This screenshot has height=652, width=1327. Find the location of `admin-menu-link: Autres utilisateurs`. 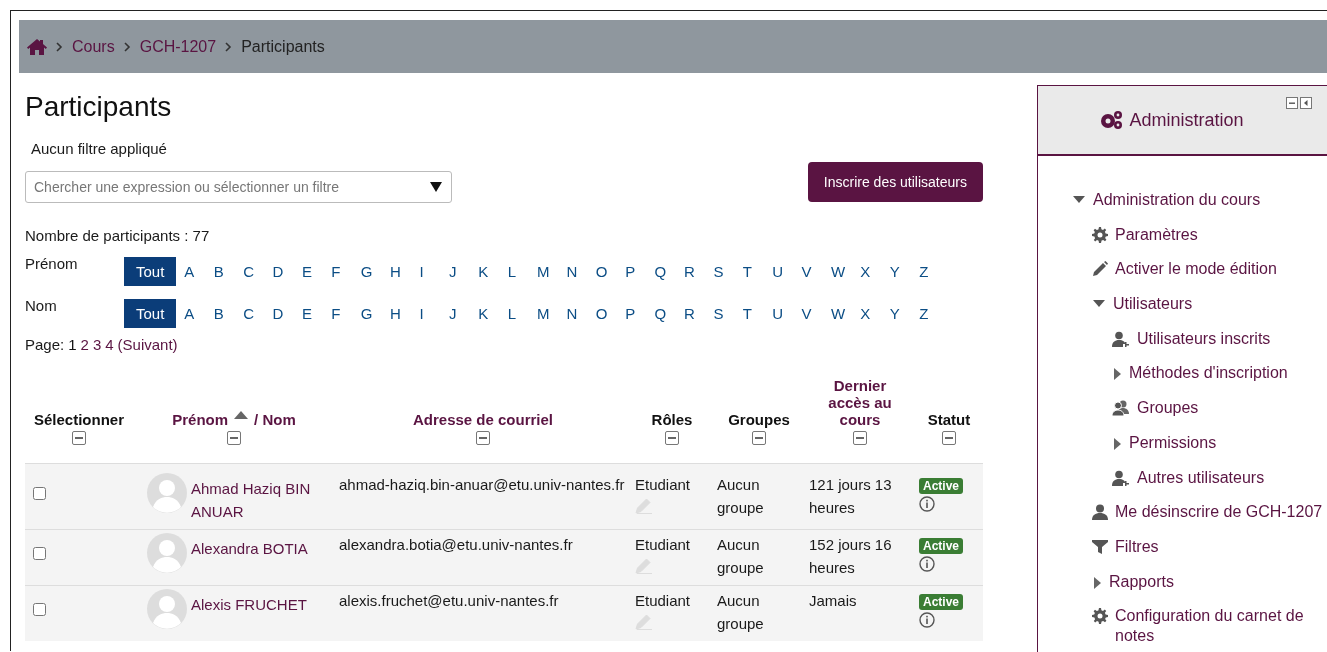

admin-menu-link: Autres utilisateurs is located at coordinates (1201, 477).